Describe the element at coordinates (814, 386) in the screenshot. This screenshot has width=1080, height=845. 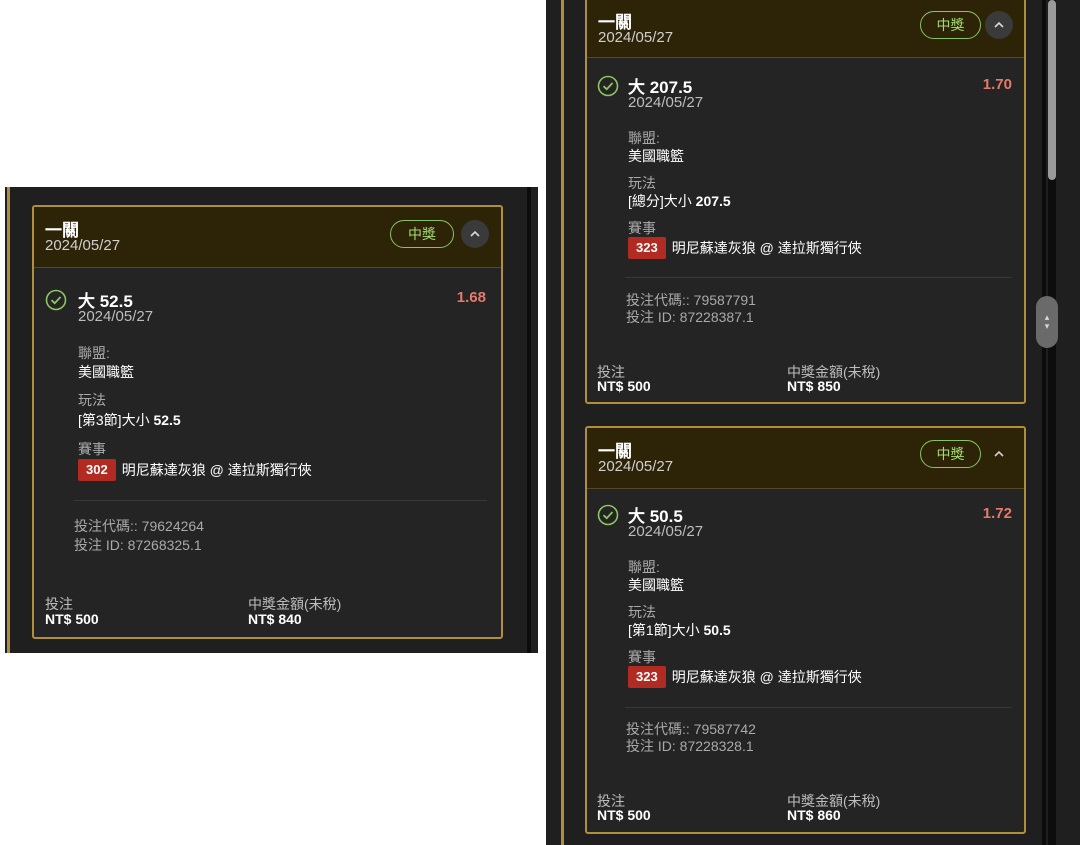
I see `payout-value: NT$ 850` at that location.